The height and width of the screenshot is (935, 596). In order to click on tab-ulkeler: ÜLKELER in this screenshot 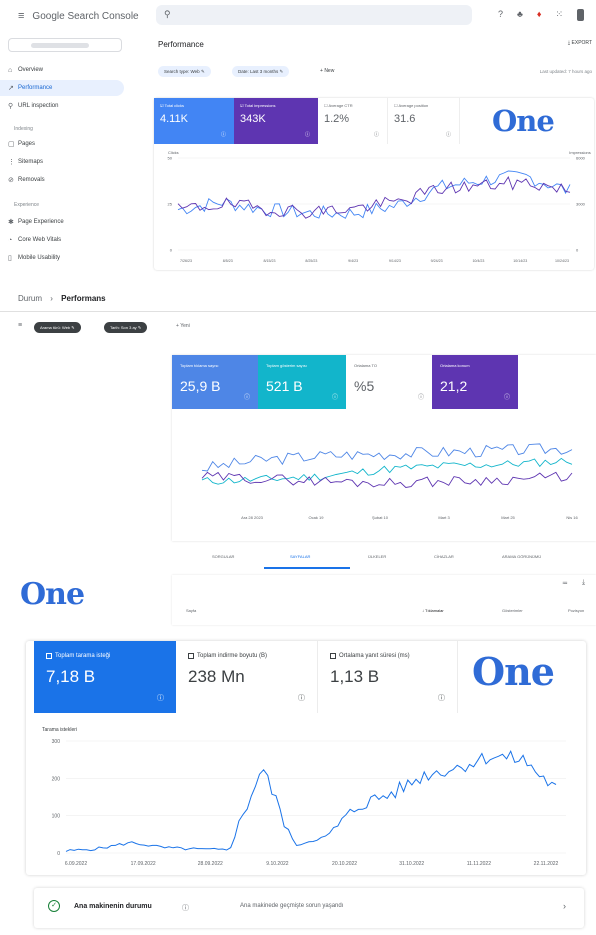, I will do `click(377, 556)`.